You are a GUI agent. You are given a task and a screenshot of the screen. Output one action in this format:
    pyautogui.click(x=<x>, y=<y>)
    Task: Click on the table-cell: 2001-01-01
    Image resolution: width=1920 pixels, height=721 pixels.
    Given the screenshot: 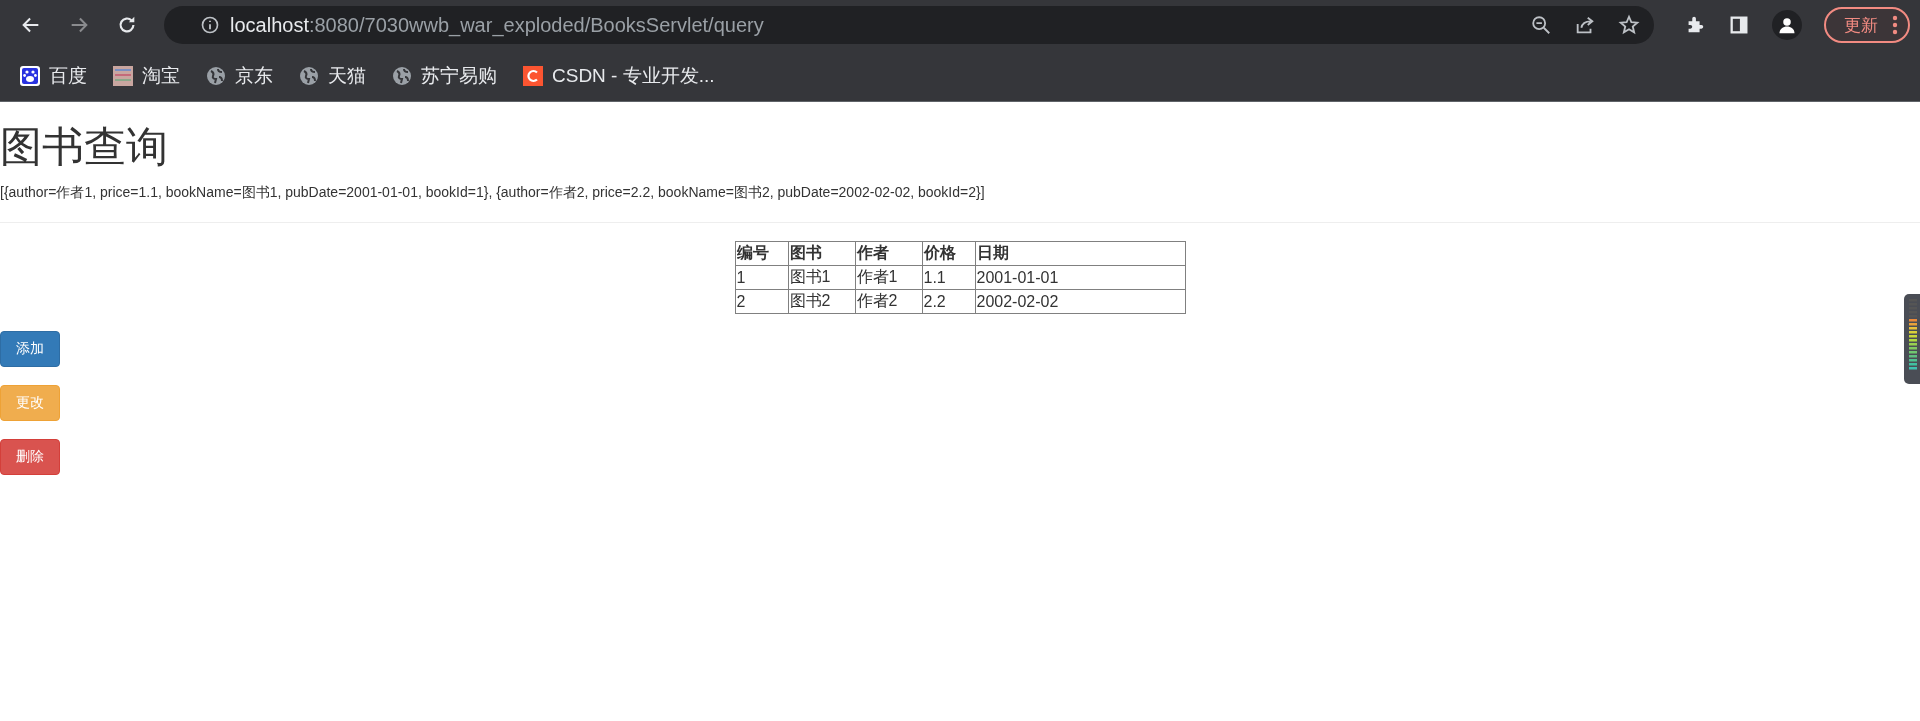 What is the action you would take?
    pyautogui.click(x=1080, y=277)
    